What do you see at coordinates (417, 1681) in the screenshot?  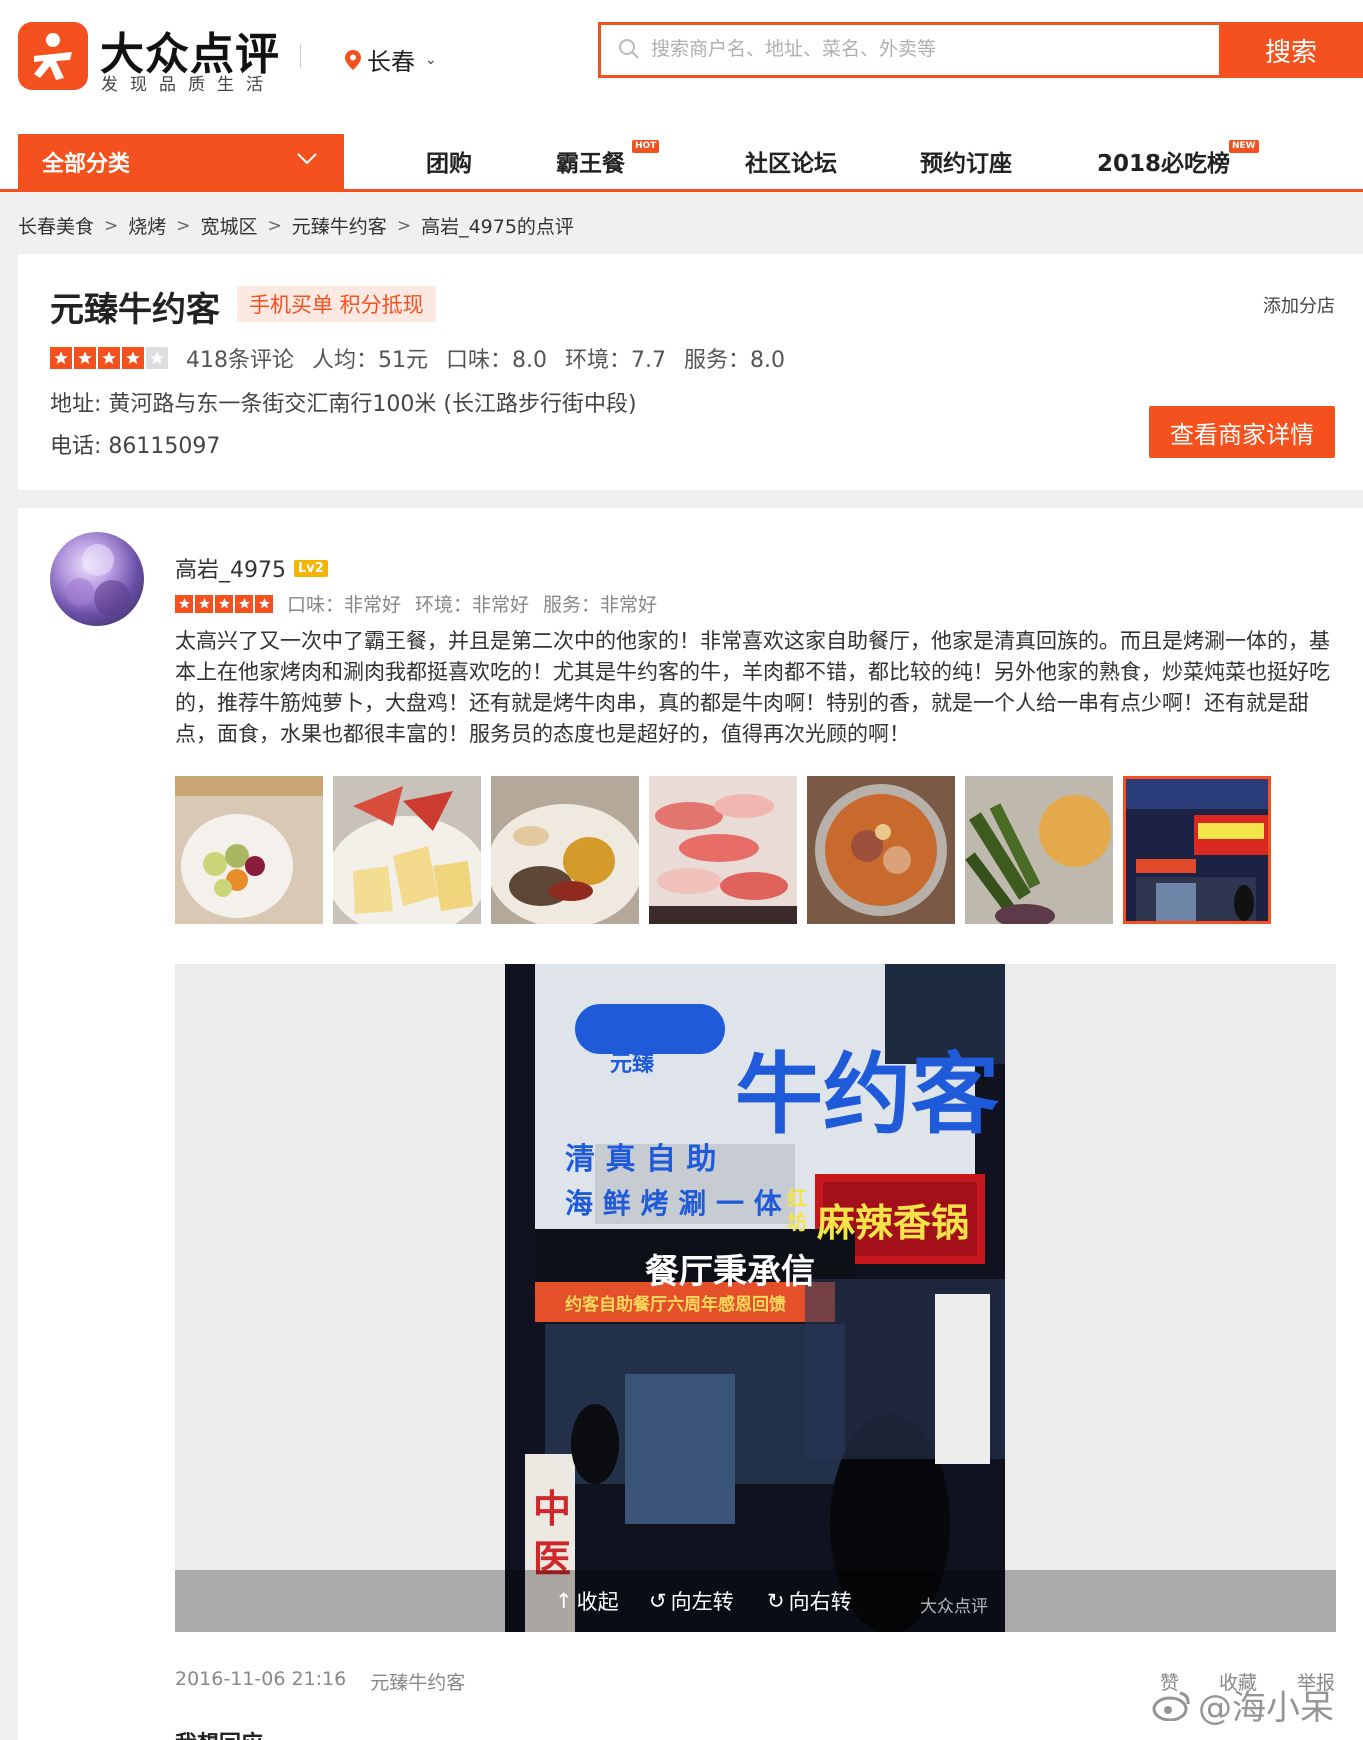 I see `review-shop-link: 元臻牛约客` at bounding box center [417, 1681].